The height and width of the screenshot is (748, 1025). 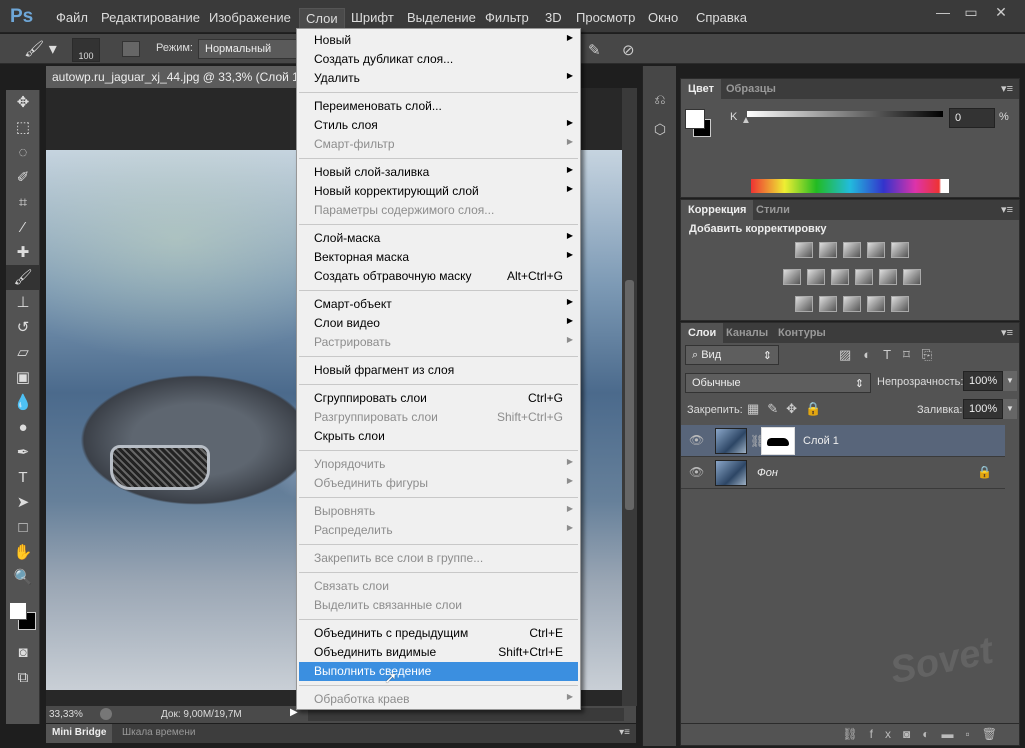 What do you see at coordinates (438, 671) in the screenshot?
I see `menu-item: Выполнить сведение` at bounding box center [438, 671].